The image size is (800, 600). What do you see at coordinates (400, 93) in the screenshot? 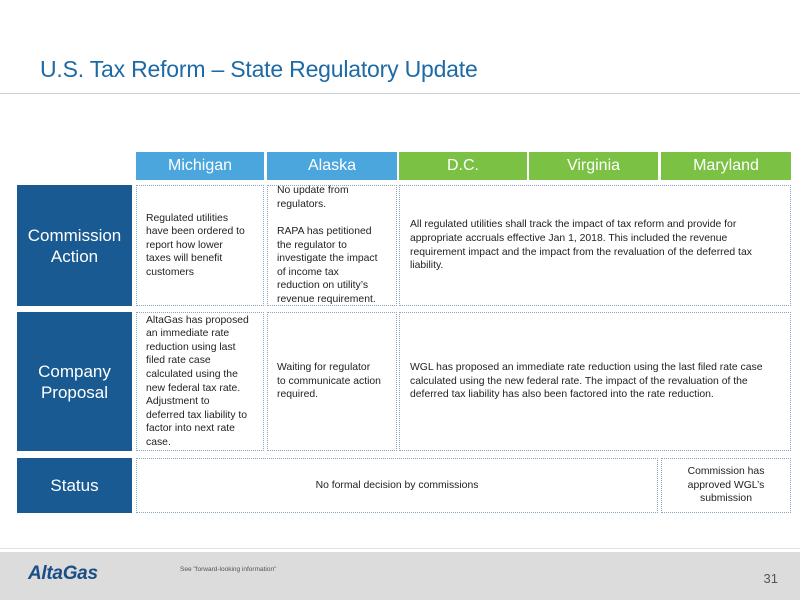
I see `title-divider` at bounding box center [400, 93].